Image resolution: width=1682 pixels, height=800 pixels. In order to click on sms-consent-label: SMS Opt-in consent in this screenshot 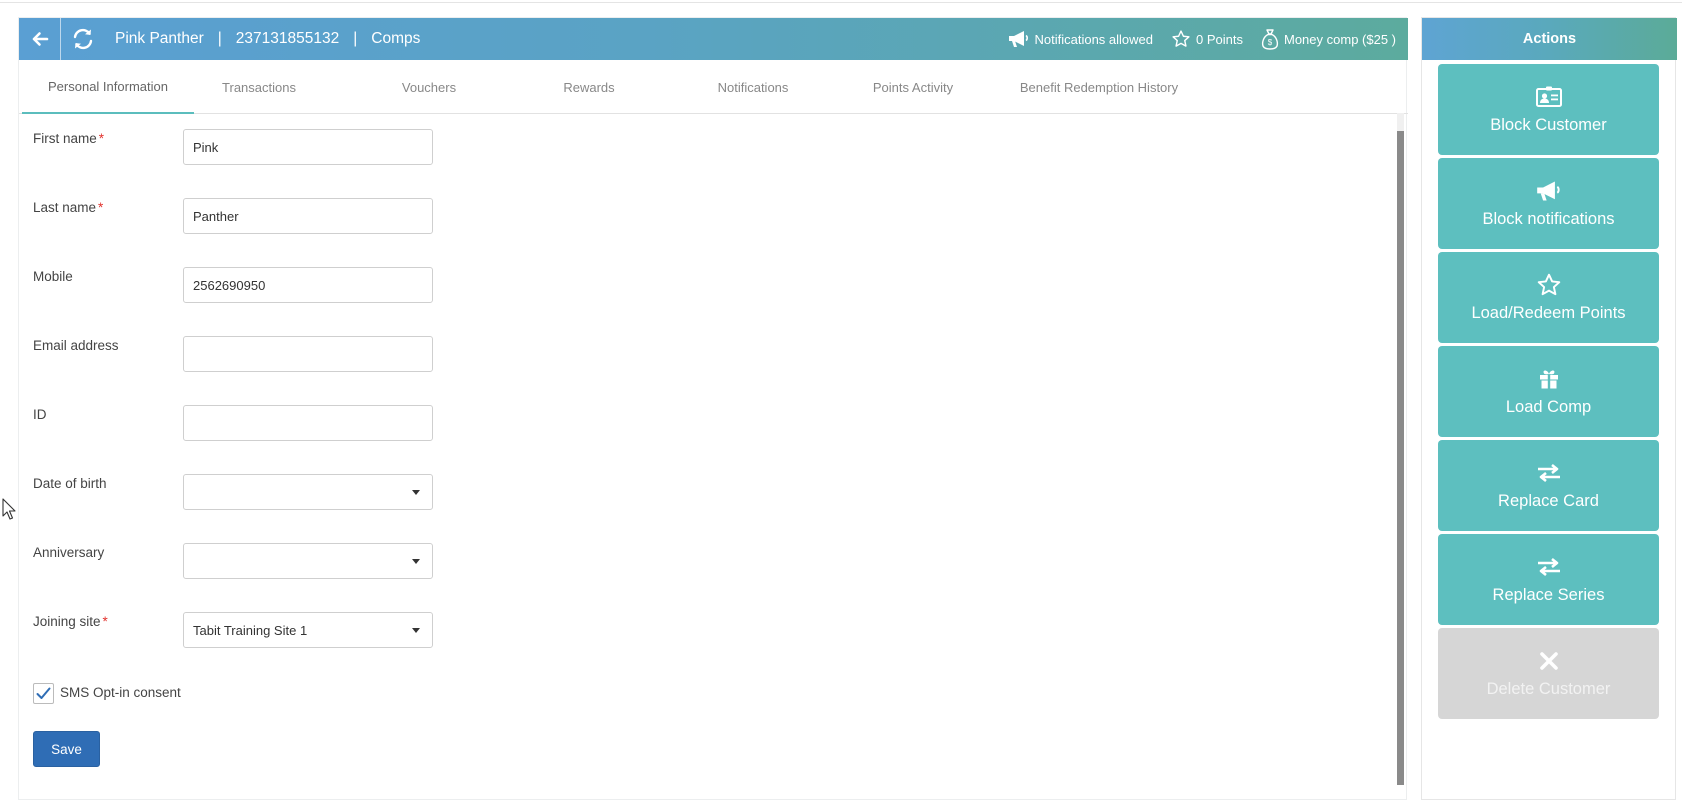, I will do `click(120, 692)`.